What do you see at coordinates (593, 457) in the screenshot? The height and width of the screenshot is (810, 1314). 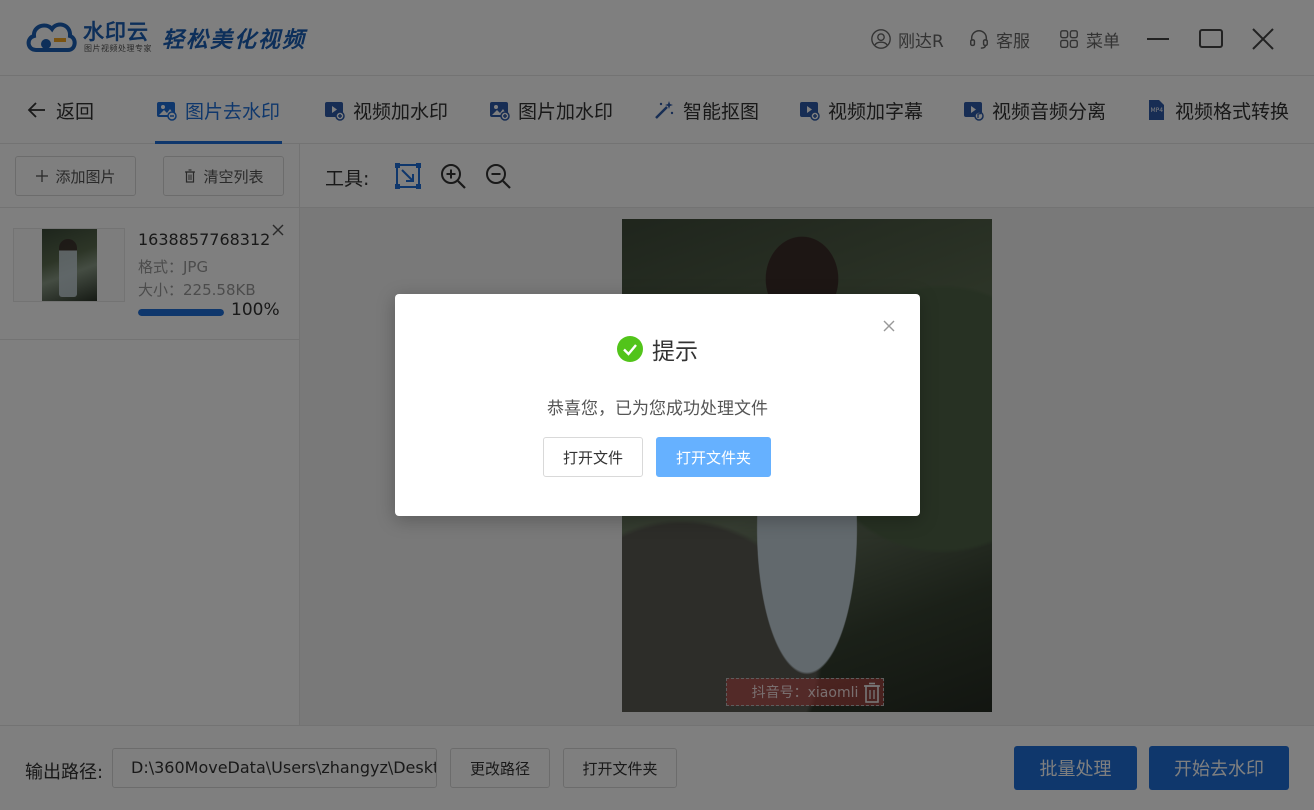 I see `open-file-button: 打开文件` at bounding box center [593, 457].